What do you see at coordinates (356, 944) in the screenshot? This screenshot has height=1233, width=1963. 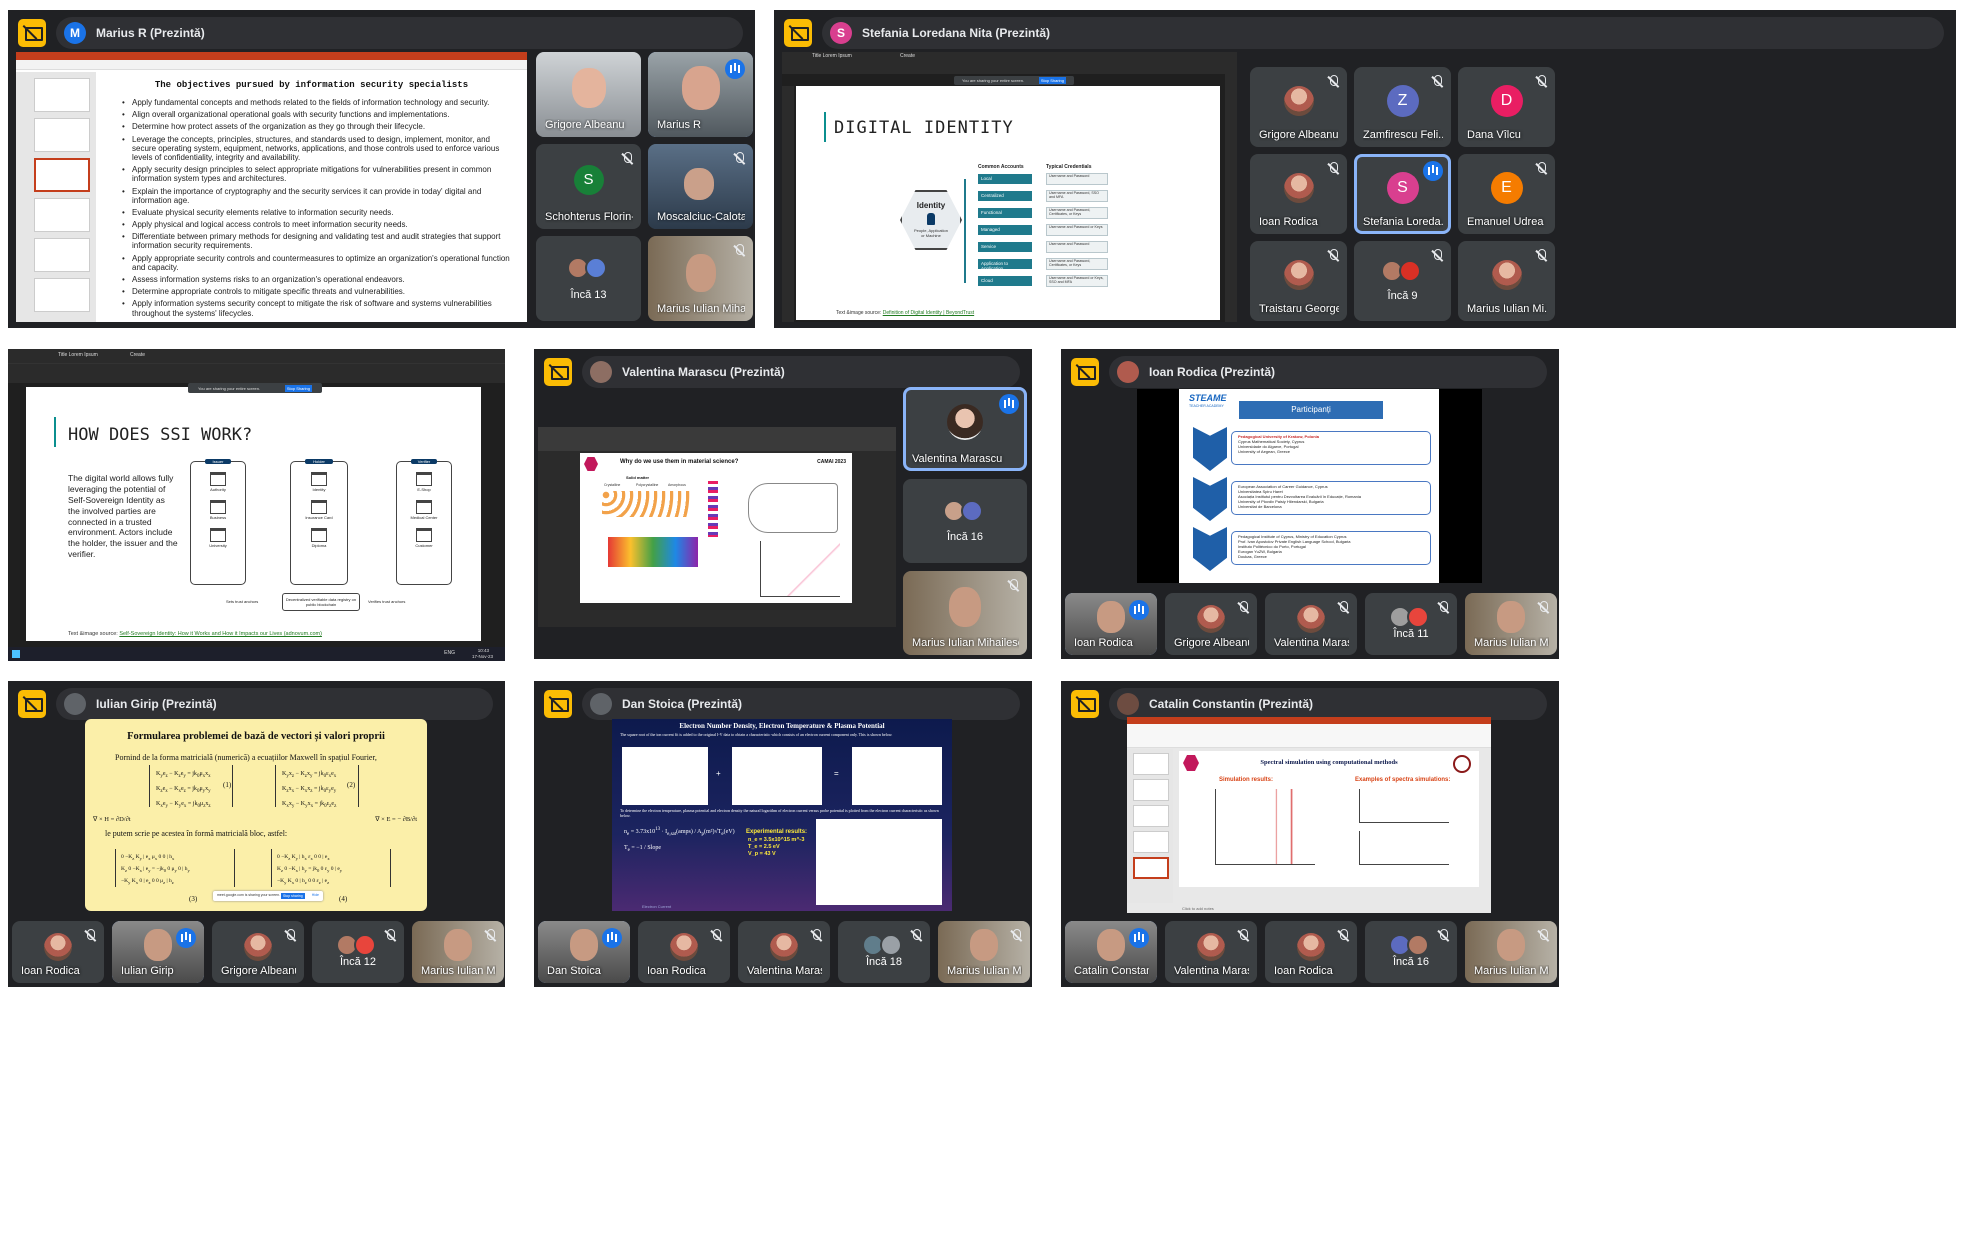 I see `more-avatars` at bounding box center [356, 944].